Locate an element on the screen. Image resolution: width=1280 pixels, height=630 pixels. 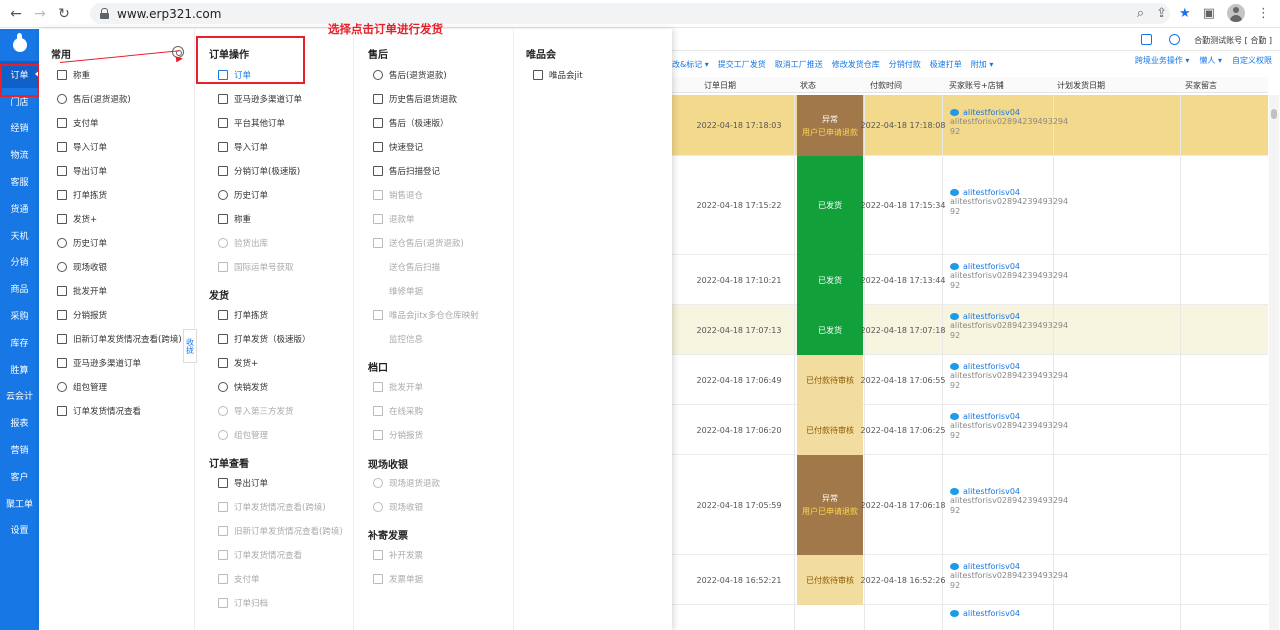
menu-item: 退款单 is located at coordinates (394, 219).